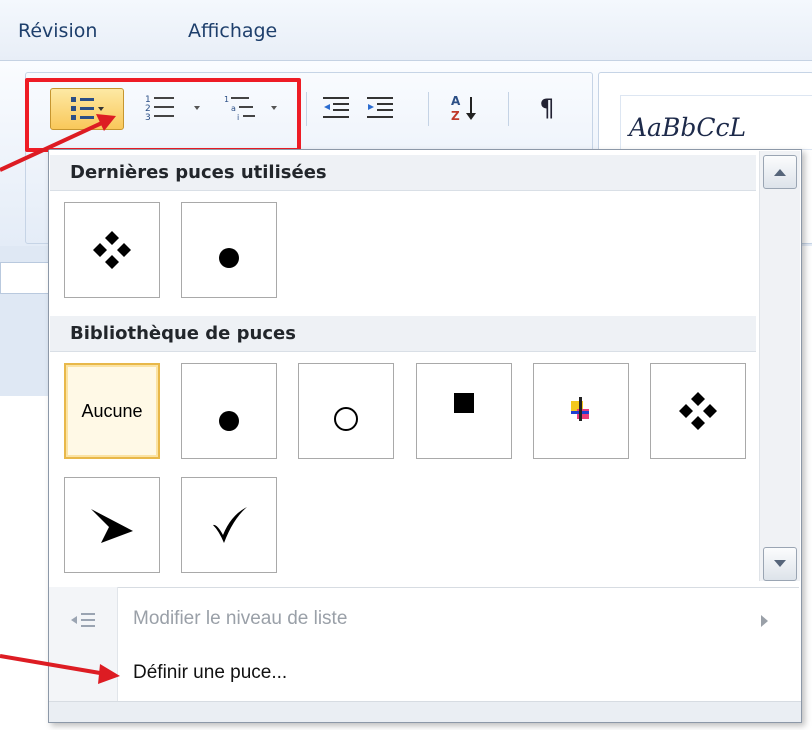 The image size is (812, 730). What do you see at coordinates (58, 143) in the screenshot?
I see `arrow-to-bullets-dropdown` at bounding box center [58, 143].